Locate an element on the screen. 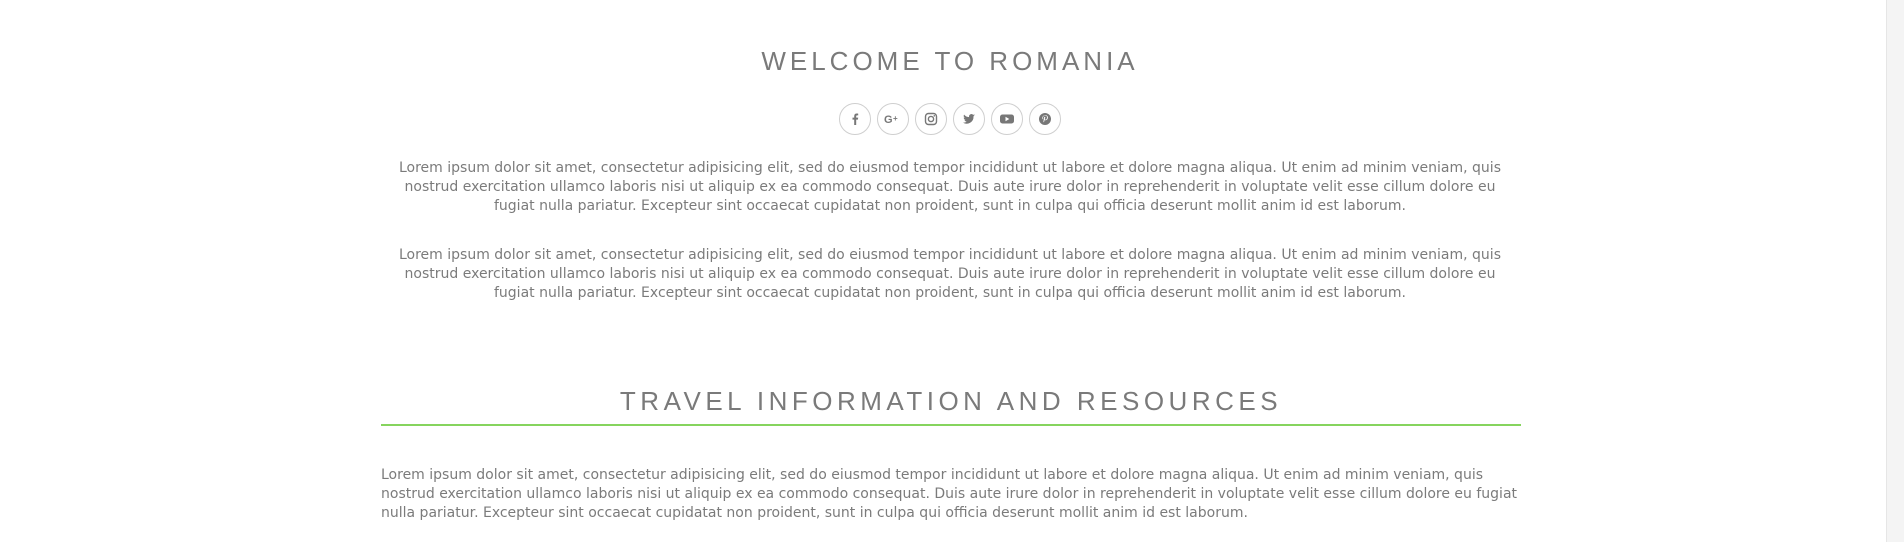  pinterest-icon is located at coordinates (1045, 119).